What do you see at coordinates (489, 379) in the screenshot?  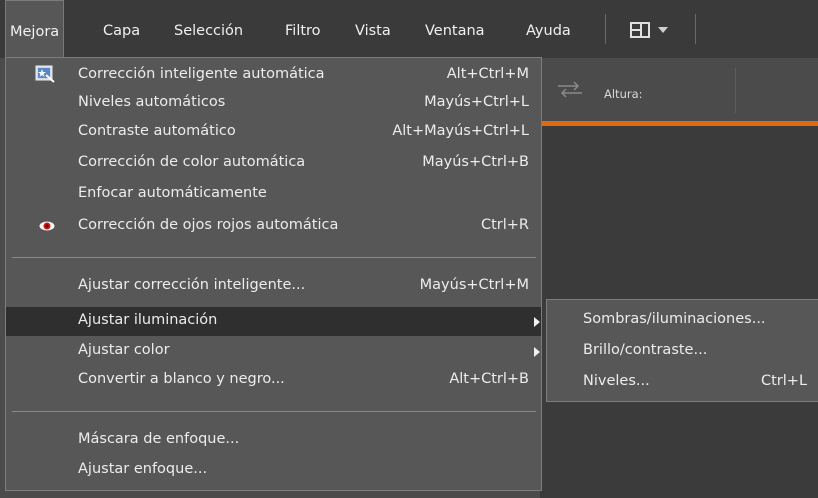 I see `menu-item-shortcut: Alt+Ctrl+B` at bounding box center [489, 379].